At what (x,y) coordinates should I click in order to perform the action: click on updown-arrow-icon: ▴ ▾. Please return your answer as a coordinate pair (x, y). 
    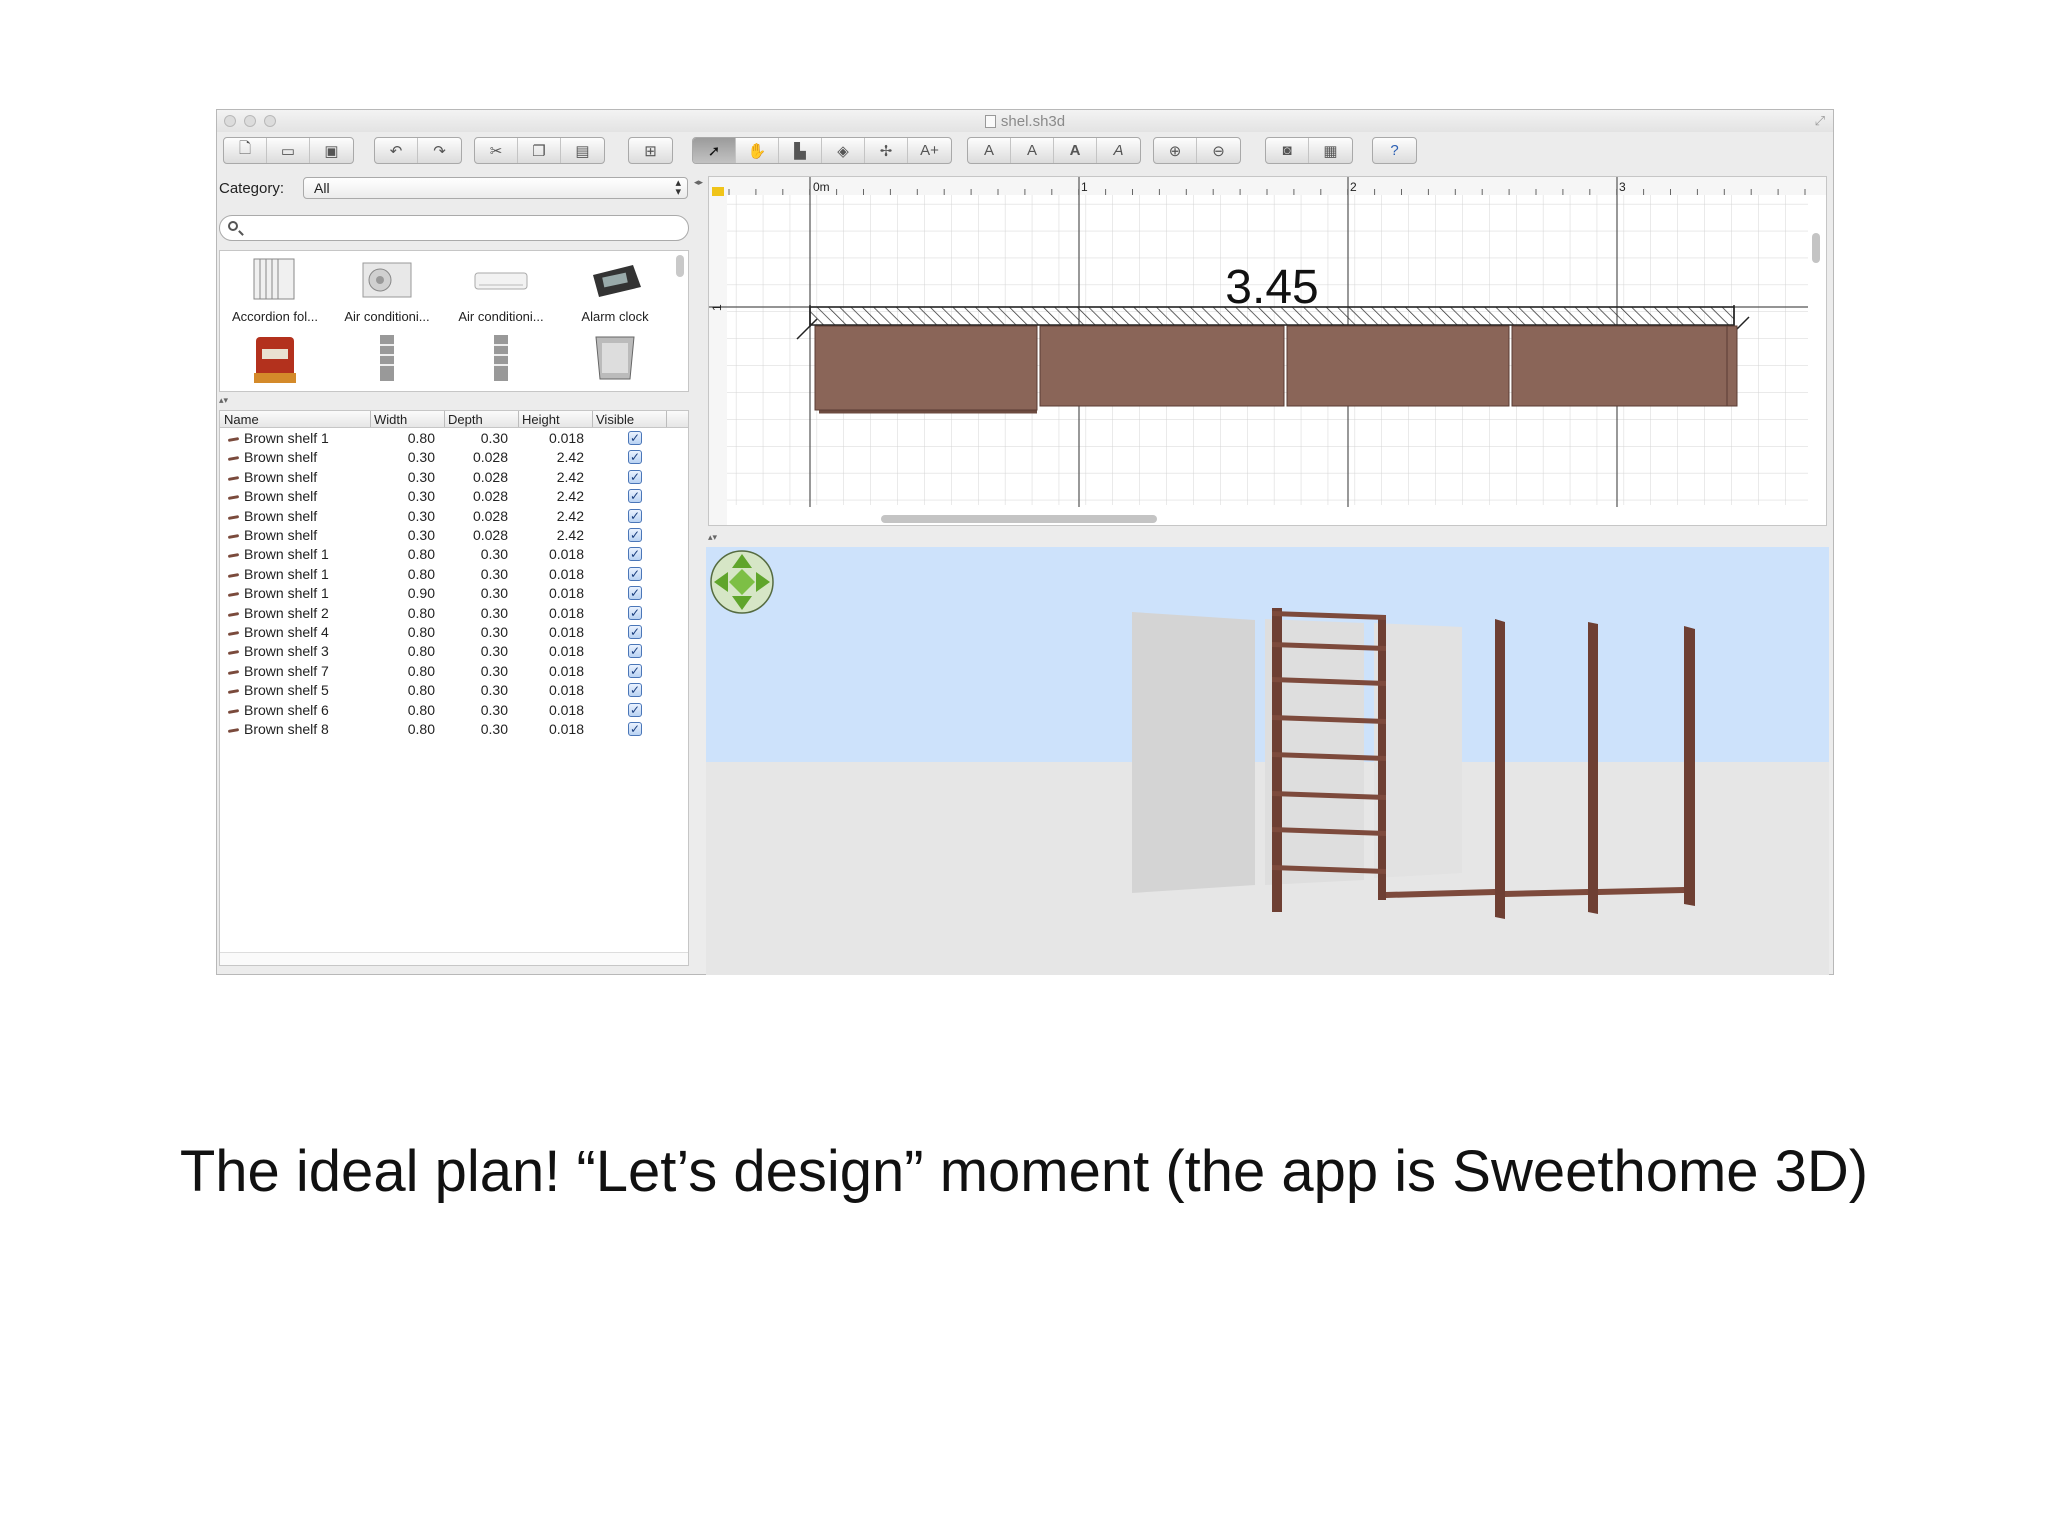
    Looking at the image, I should click on (678, 187).